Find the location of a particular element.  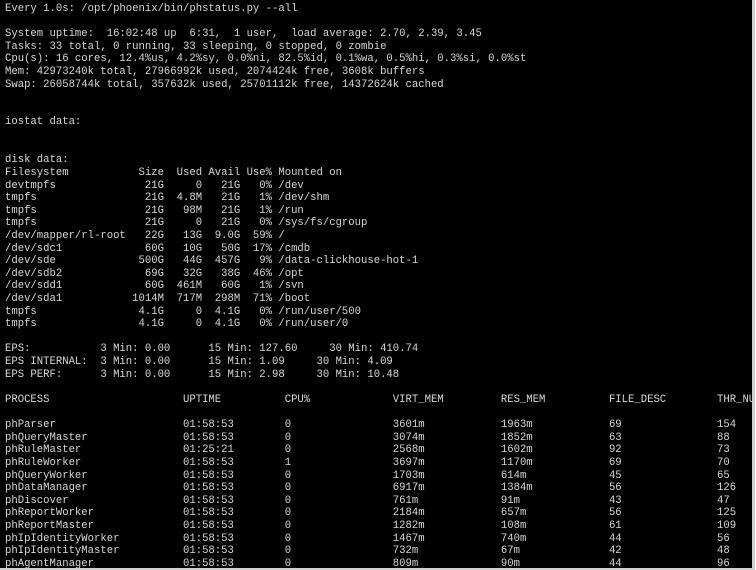

disk-data-label: disk data: is located at coordinates (37, 160).